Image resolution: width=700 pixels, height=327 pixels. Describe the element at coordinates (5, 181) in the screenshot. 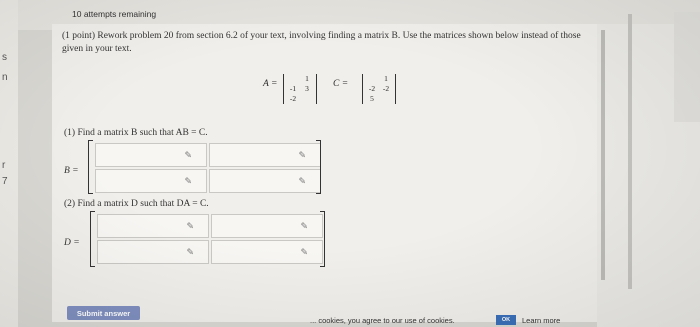

I see `strip-char: 7` at that location.